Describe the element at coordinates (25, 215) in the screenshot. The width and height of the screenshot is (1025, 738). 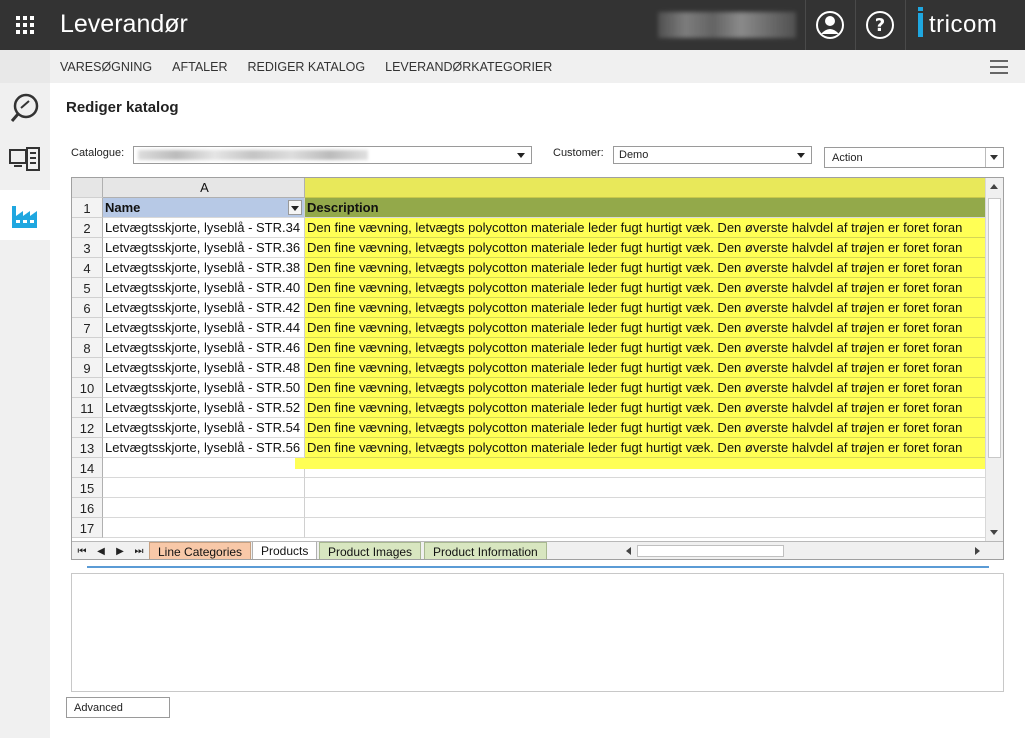
I see `sidebar-item-supplier` at that location.